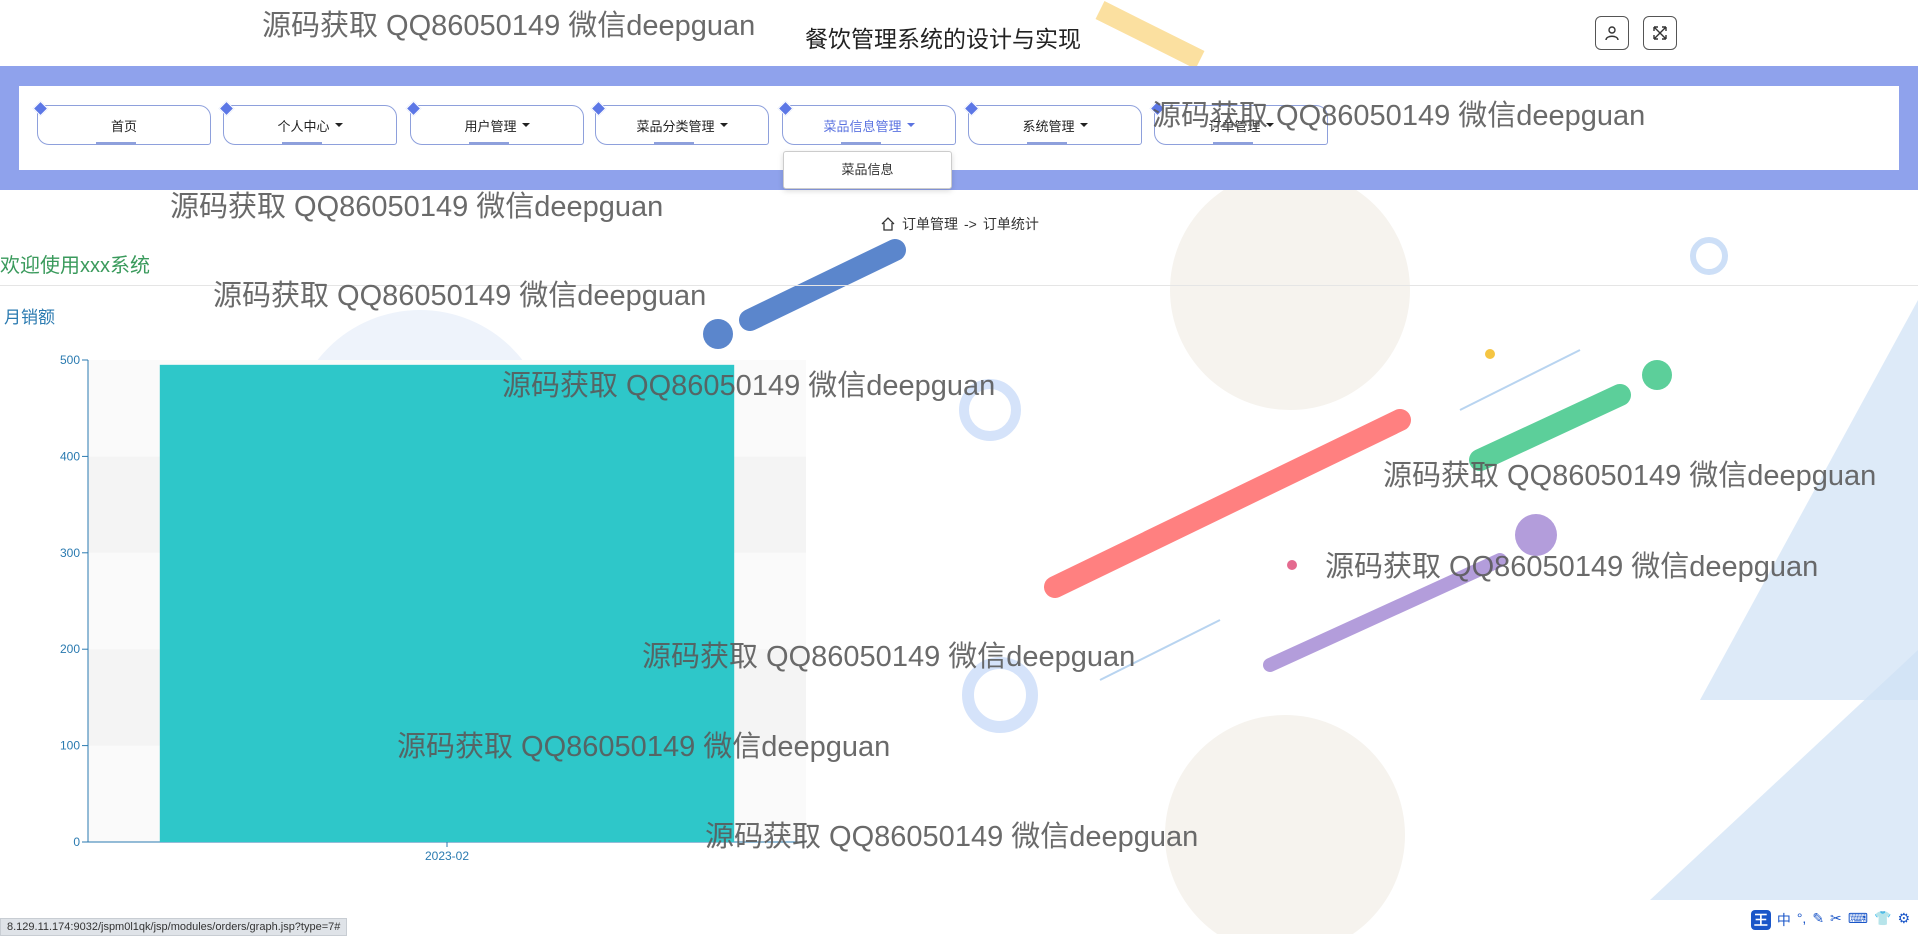 The height and width of the screenshot is (936, 1918). What do you see at coordinates (1048, 126) in the screenshot?
I see `nav-item-label: 系统管理` at bounding box center [1048, 126].